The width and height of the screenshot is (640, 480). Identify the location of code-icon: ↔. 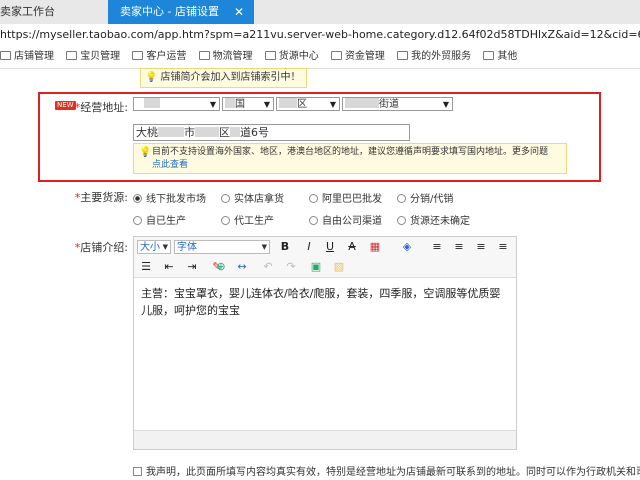
(242, 267).